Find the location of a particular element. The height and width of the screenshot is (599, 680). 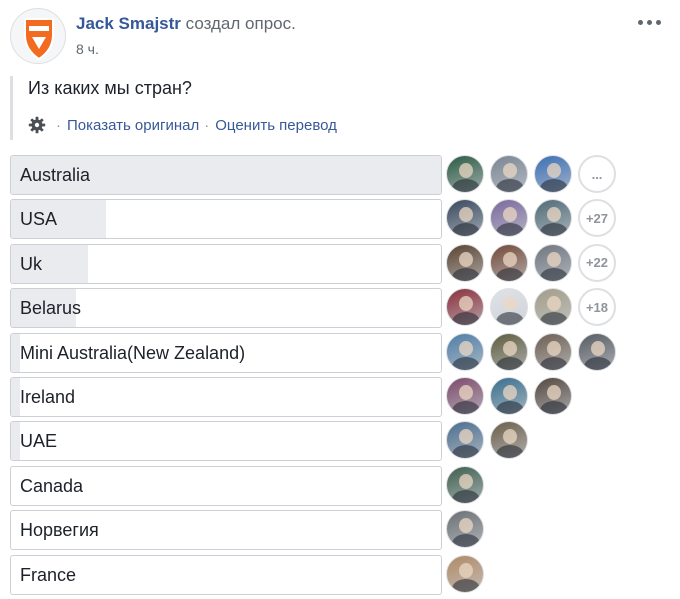

more-voters-button: +22 is located at coordinates (597, 262).